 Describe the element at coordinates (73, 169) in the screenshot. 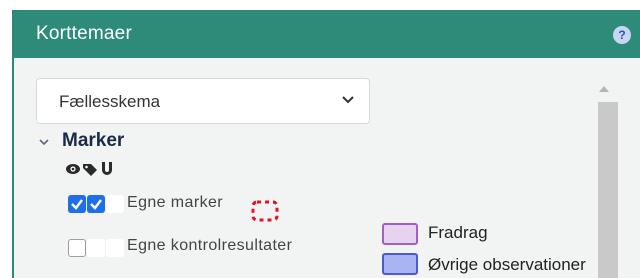

I see `eye-icon` at that location.